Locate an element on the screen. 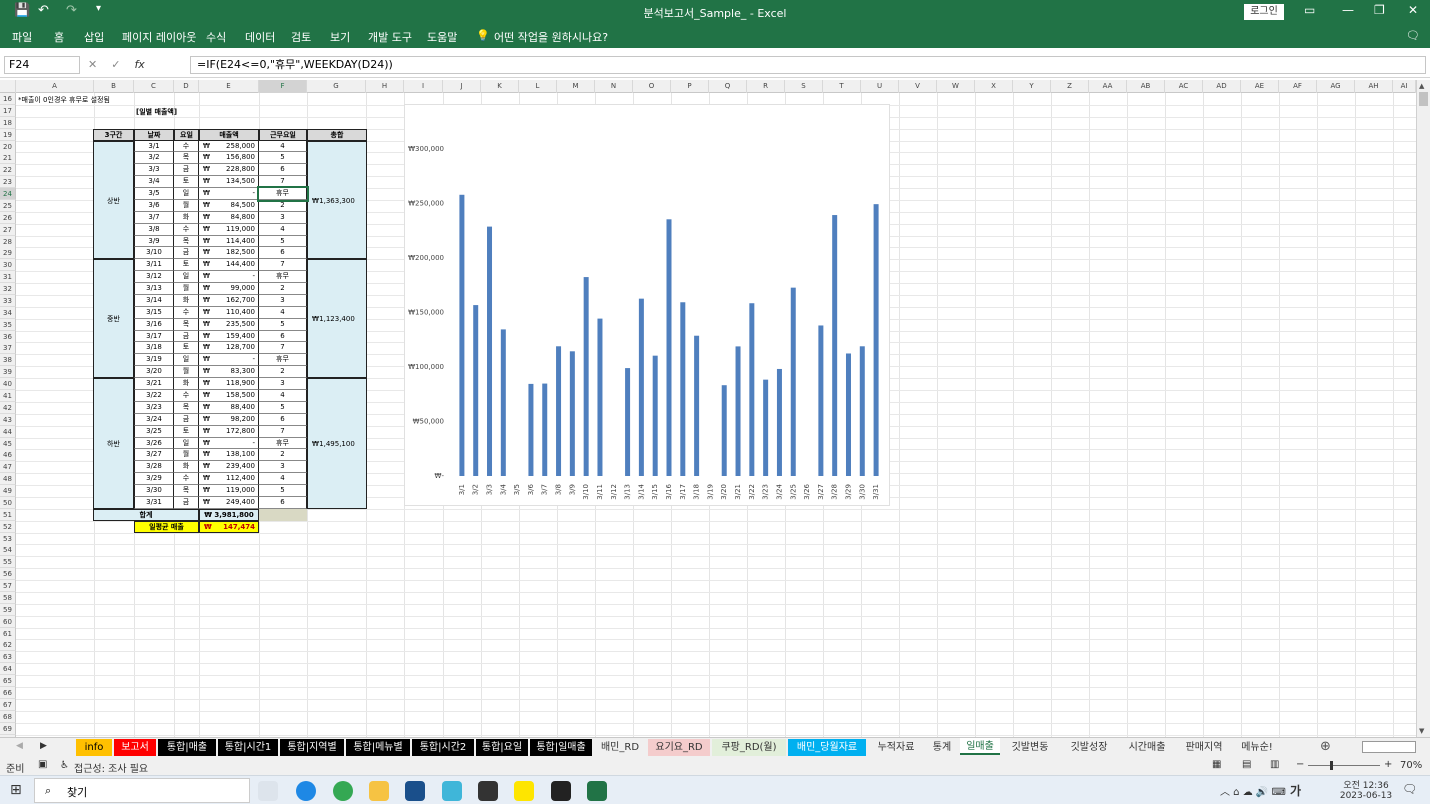 This screenshot has height=804, width=1430. row-header: 65 is located at coordinates (8, 681).